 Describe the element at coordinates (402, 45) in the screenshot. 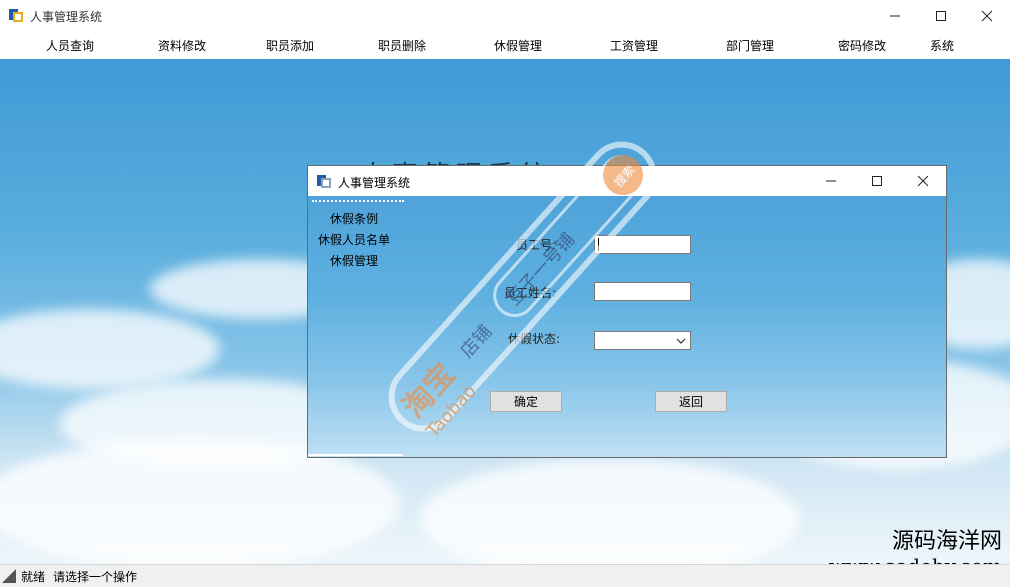

I see `menu-staff-delete: 职员删除` at that location.